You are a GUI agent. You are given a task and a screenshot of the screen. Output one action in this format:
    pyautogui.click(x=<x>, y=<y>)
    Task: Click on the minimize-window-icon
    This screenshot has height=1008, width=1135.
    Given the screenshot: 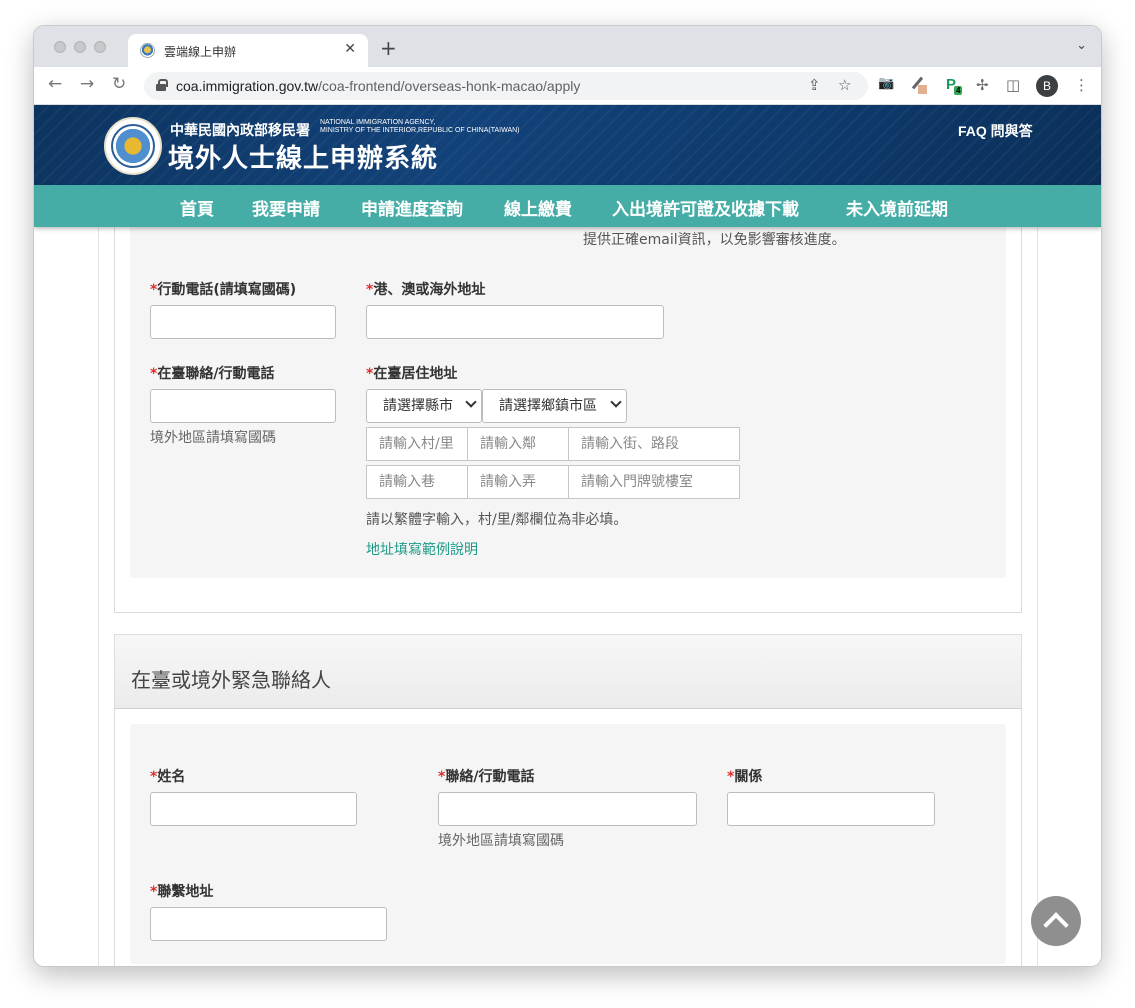 What is the action you would take?
    pyautogui.click(x=80, y=47)
    